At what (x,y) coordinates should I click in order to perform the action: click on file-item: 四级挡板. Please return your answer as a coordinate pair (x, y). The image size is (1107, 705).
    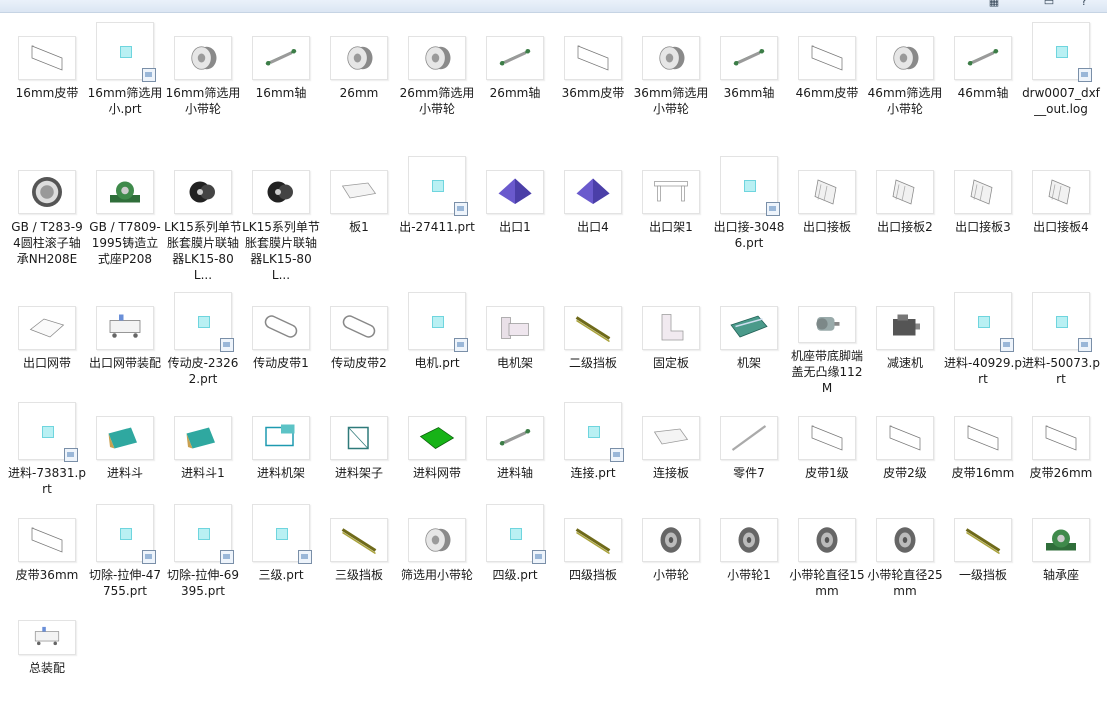
    Looking at the image, I should click on (593, 552).